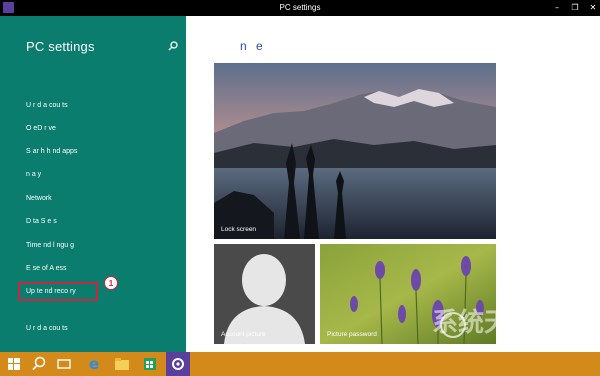  Describe the element at coordinates (178, 364) in the screenshot. I see `settings-icon` at that location.